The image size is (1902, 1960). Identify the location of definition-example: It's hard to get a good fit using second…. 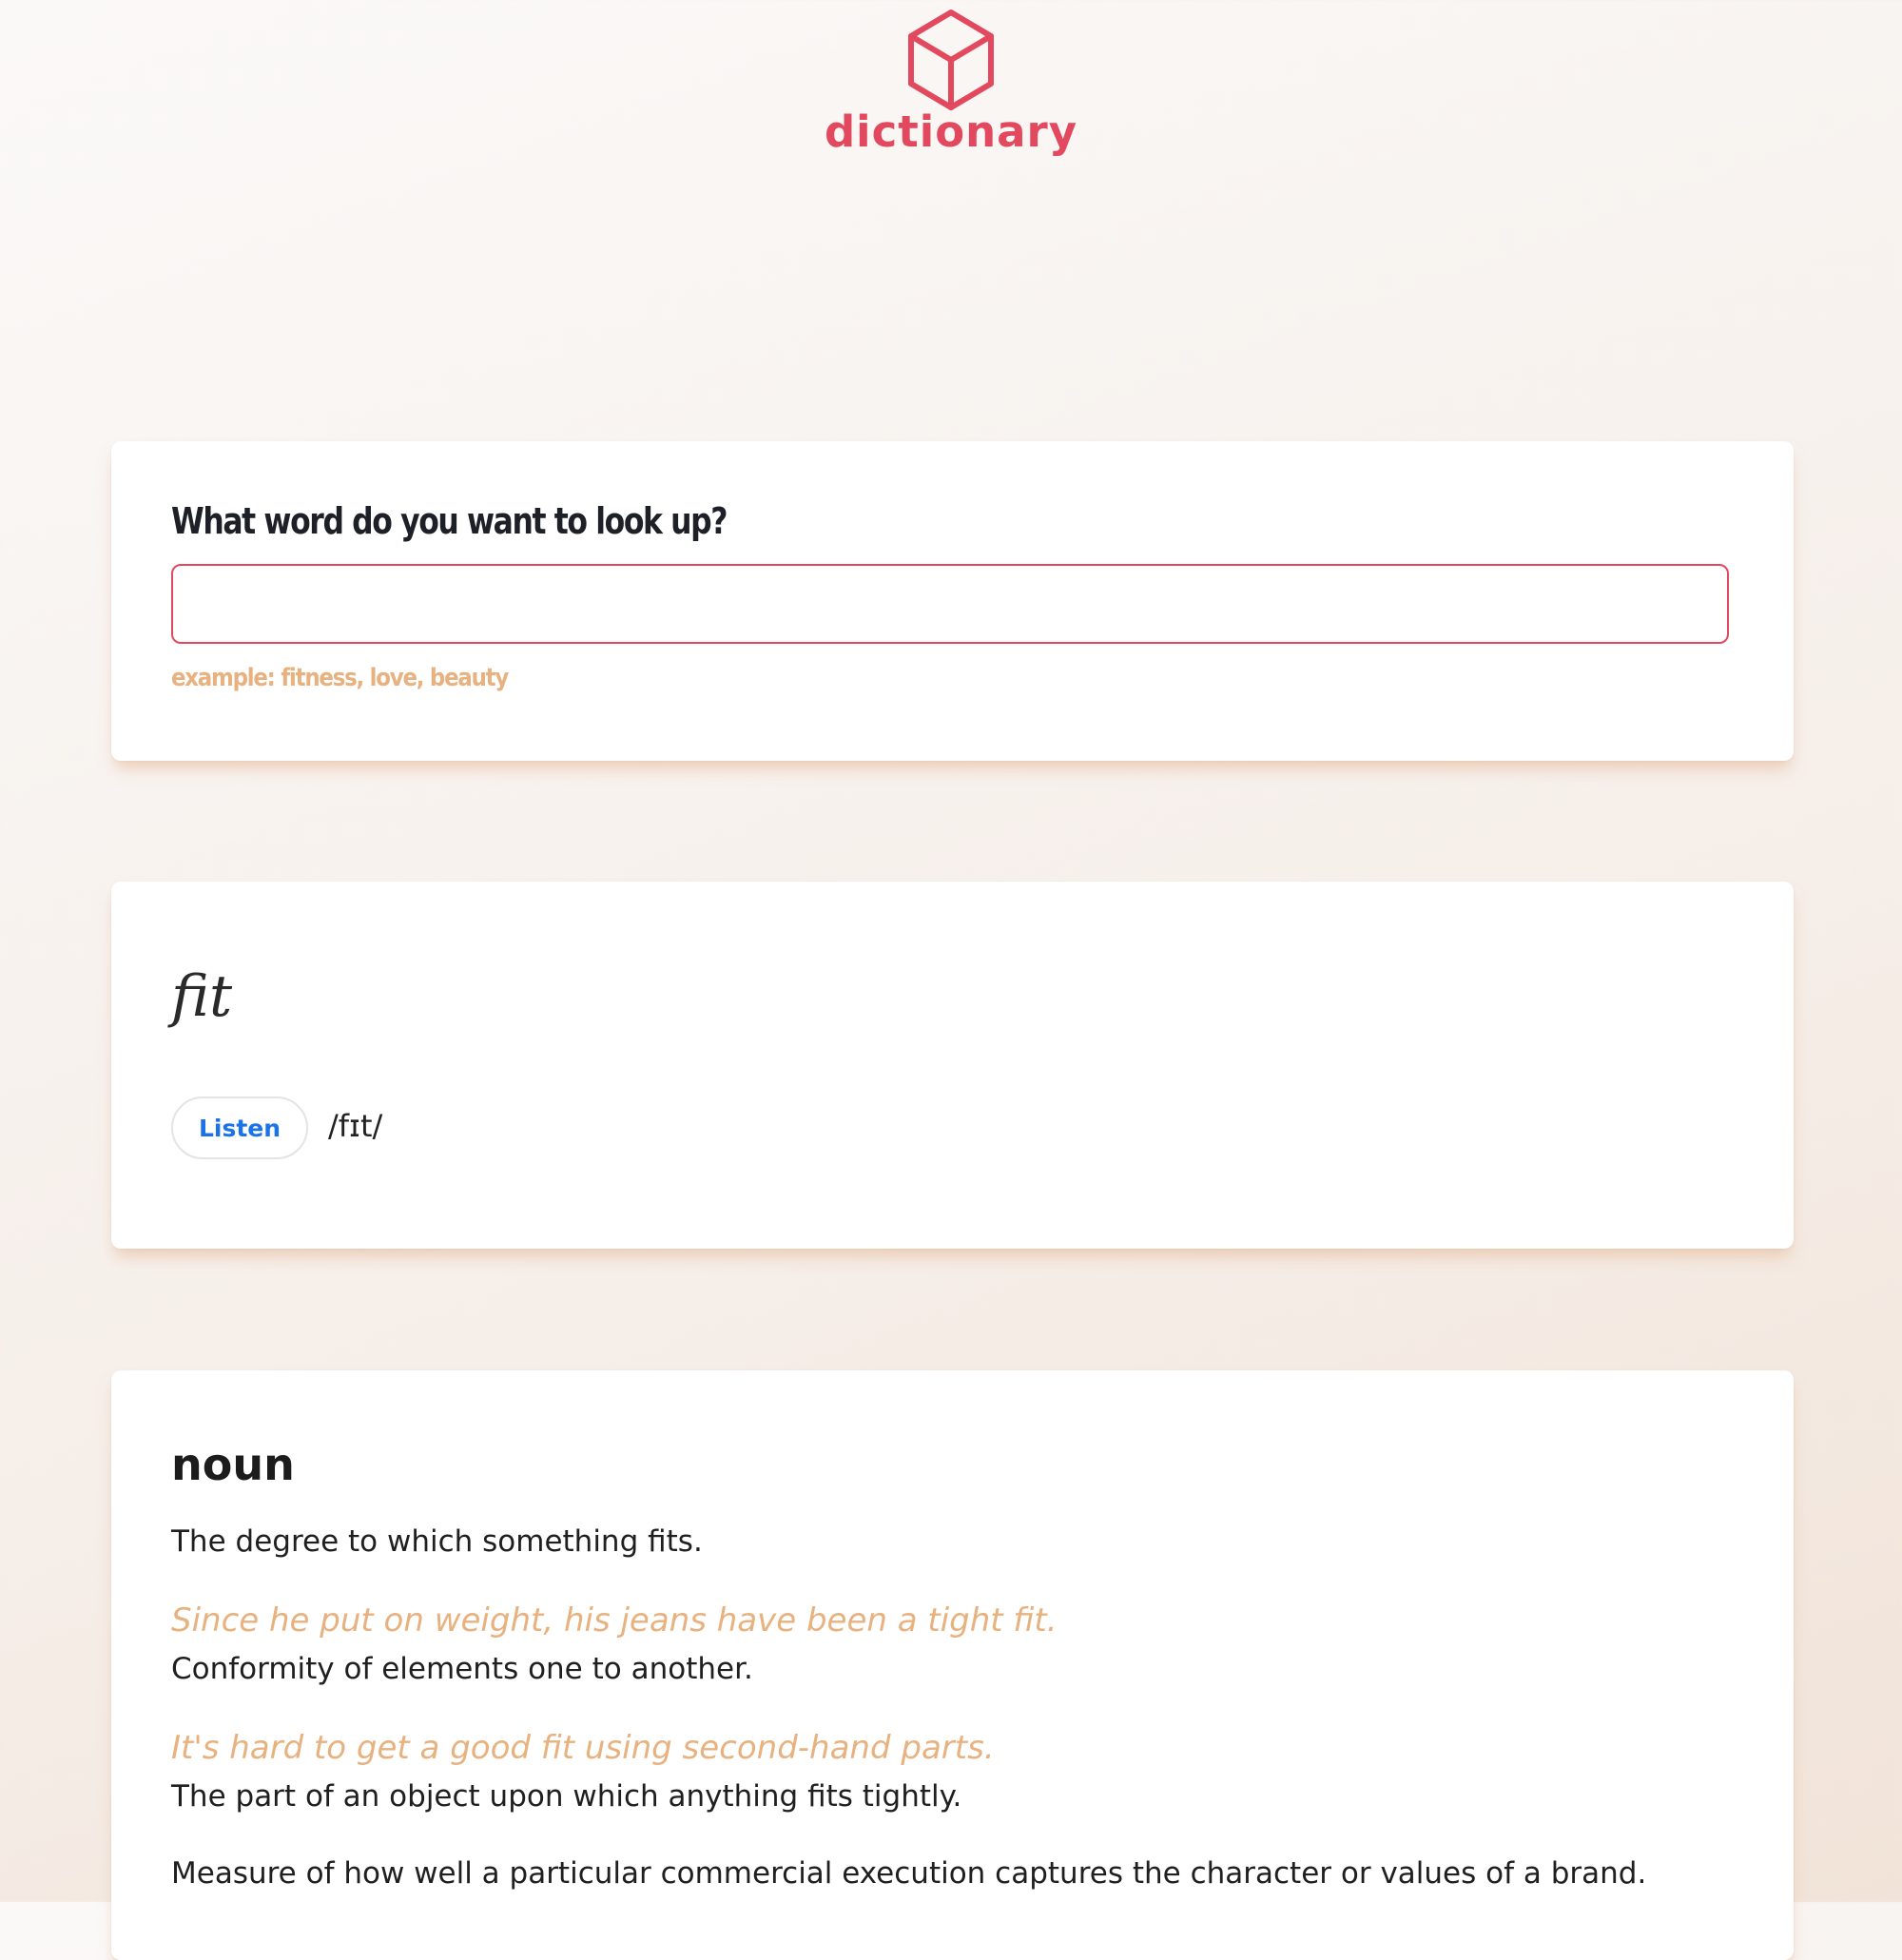
(583, 1748).